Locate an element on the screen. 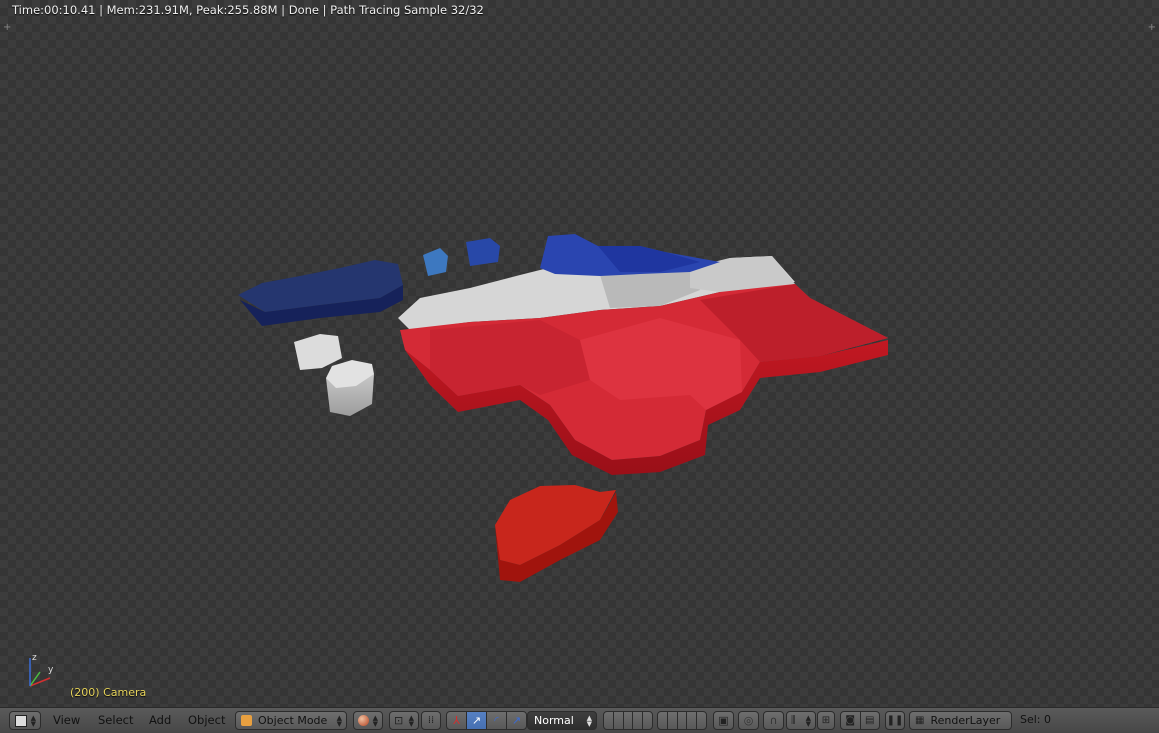 This screenshot has width=1159, height=733. viewport-shading-selector: ▲ ▼ is located at coordinates (368, 720).